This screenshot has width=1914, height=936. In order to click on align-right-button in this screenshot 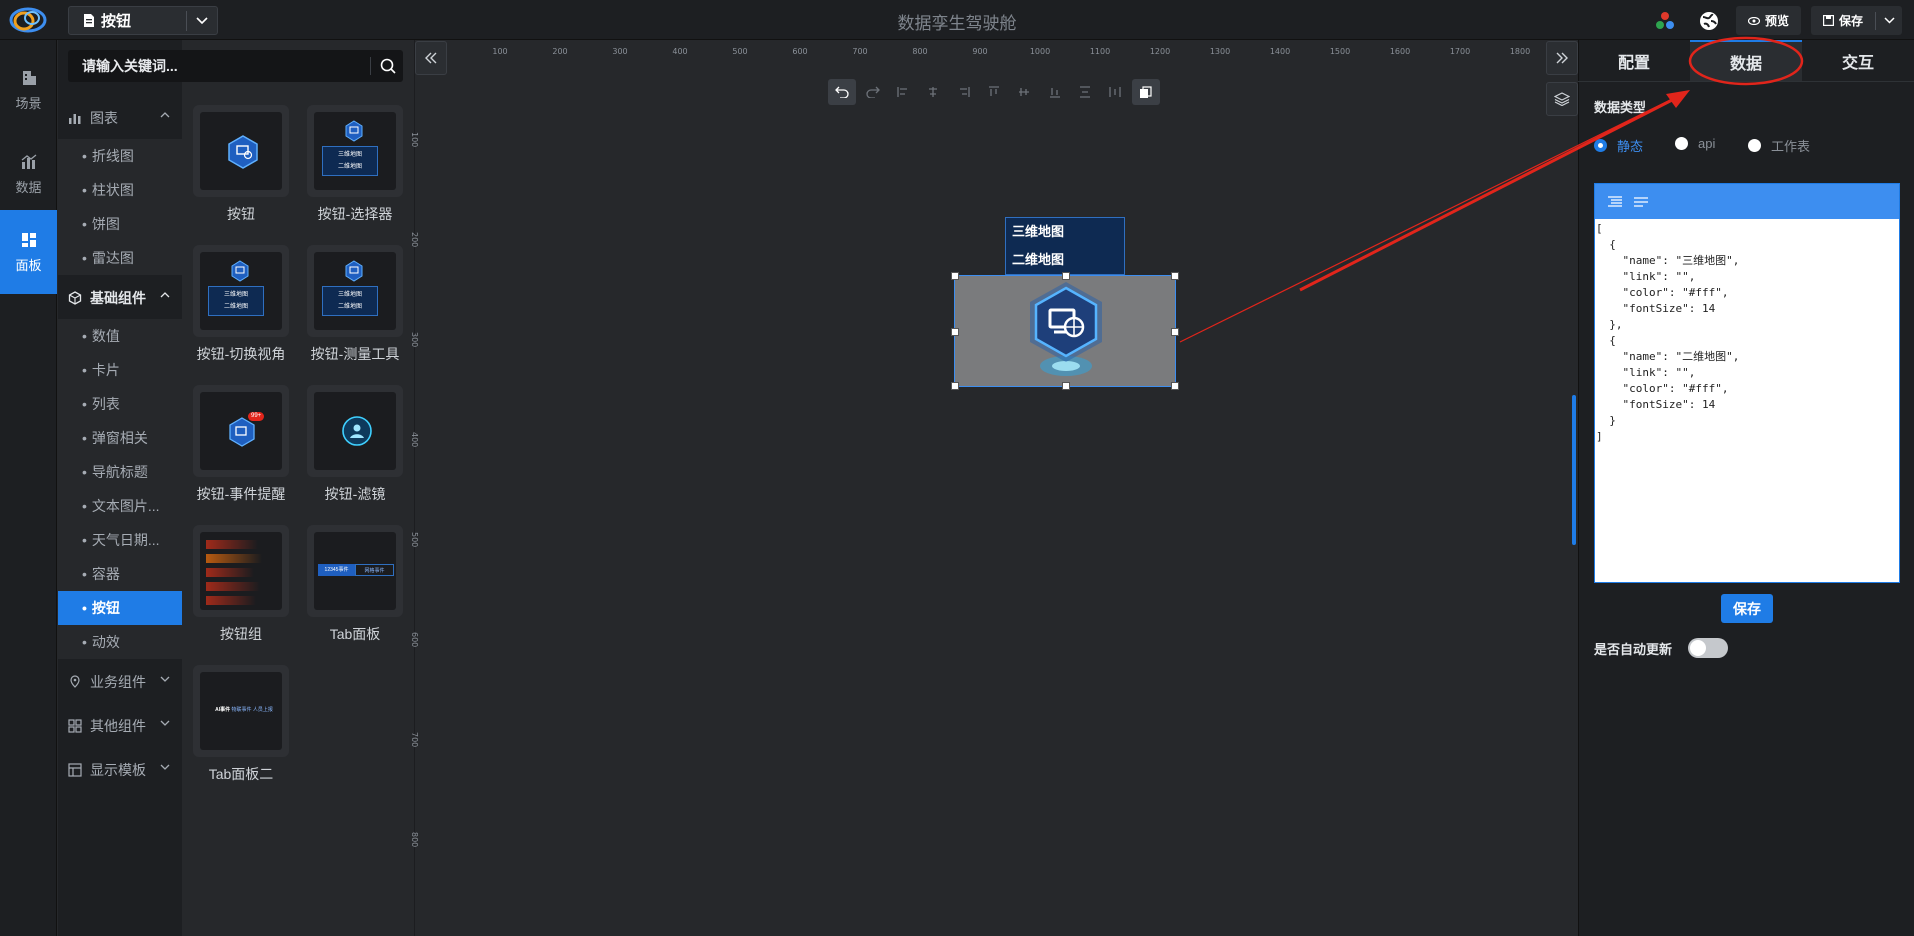, I will do `click(963, 92)`.